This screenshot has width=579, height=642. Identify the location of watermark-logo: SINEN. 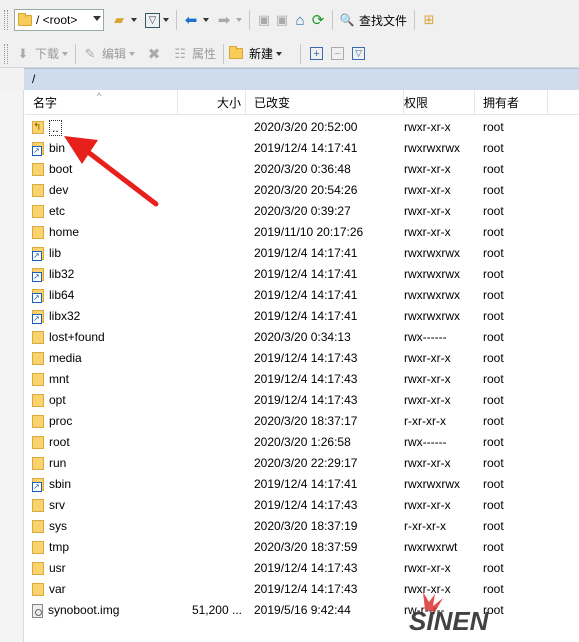
(449, 614).